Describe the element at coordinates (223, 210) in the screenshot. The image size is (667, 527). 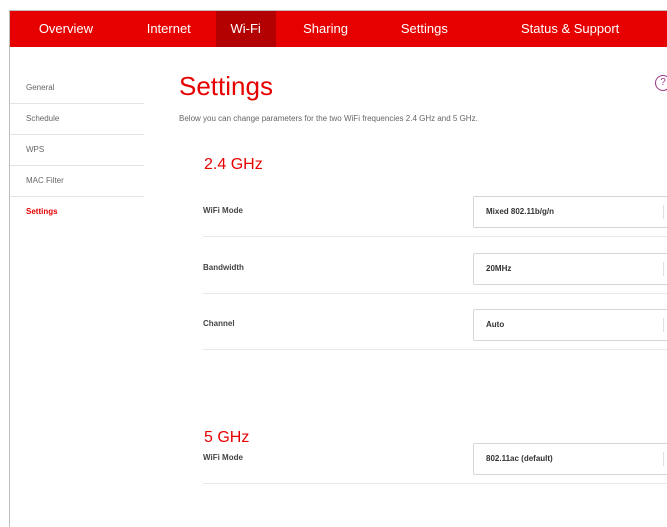
I see `wifi-mode-label: WiFi Mode` at that location.